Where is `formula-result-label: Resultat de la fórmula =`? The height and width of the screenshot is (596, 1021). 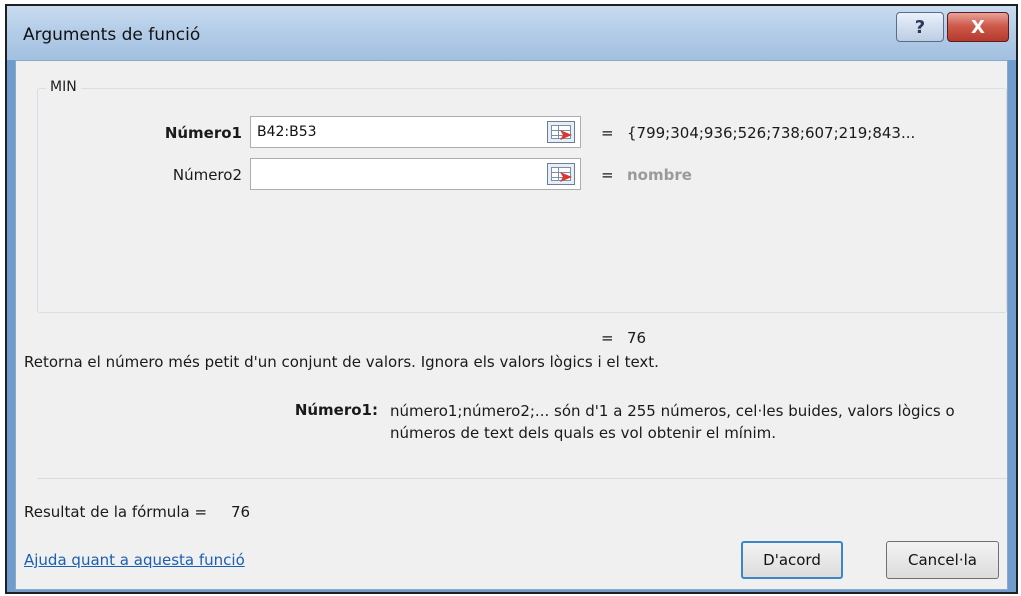
formula-result-label: Resultat de la fórmula = is located at coordinates (116, 512).